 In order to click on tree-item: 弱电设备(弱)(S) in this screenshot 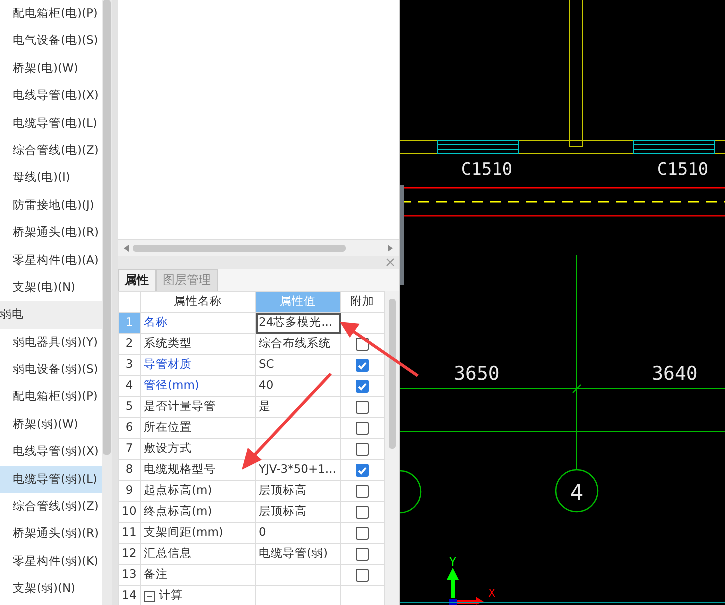, I will do `click(51, 370)`.